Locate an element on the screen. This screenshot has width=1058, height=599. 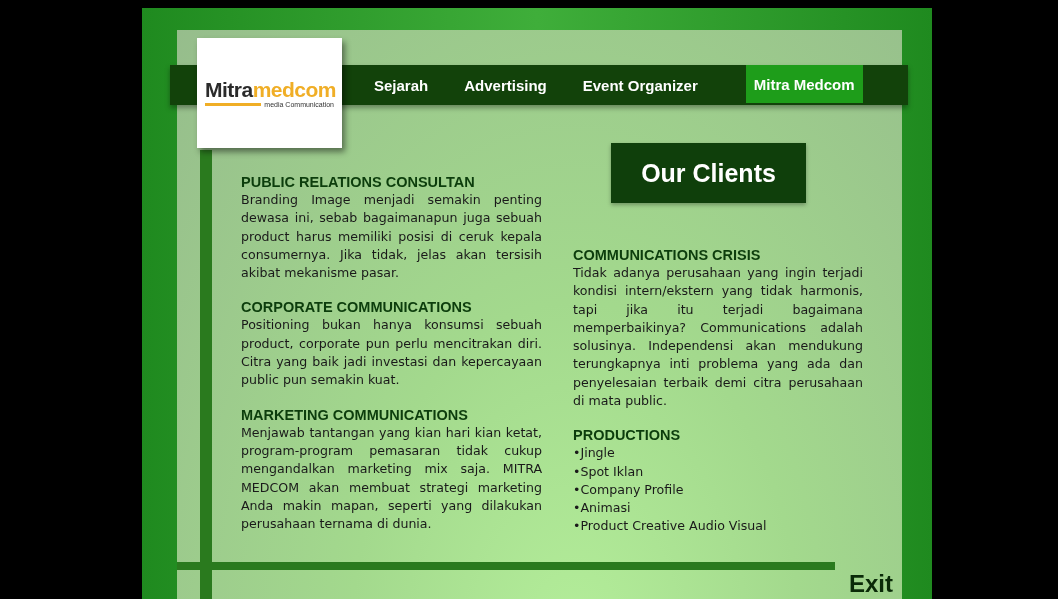
logo-underline is located at coordinates (233, 104).